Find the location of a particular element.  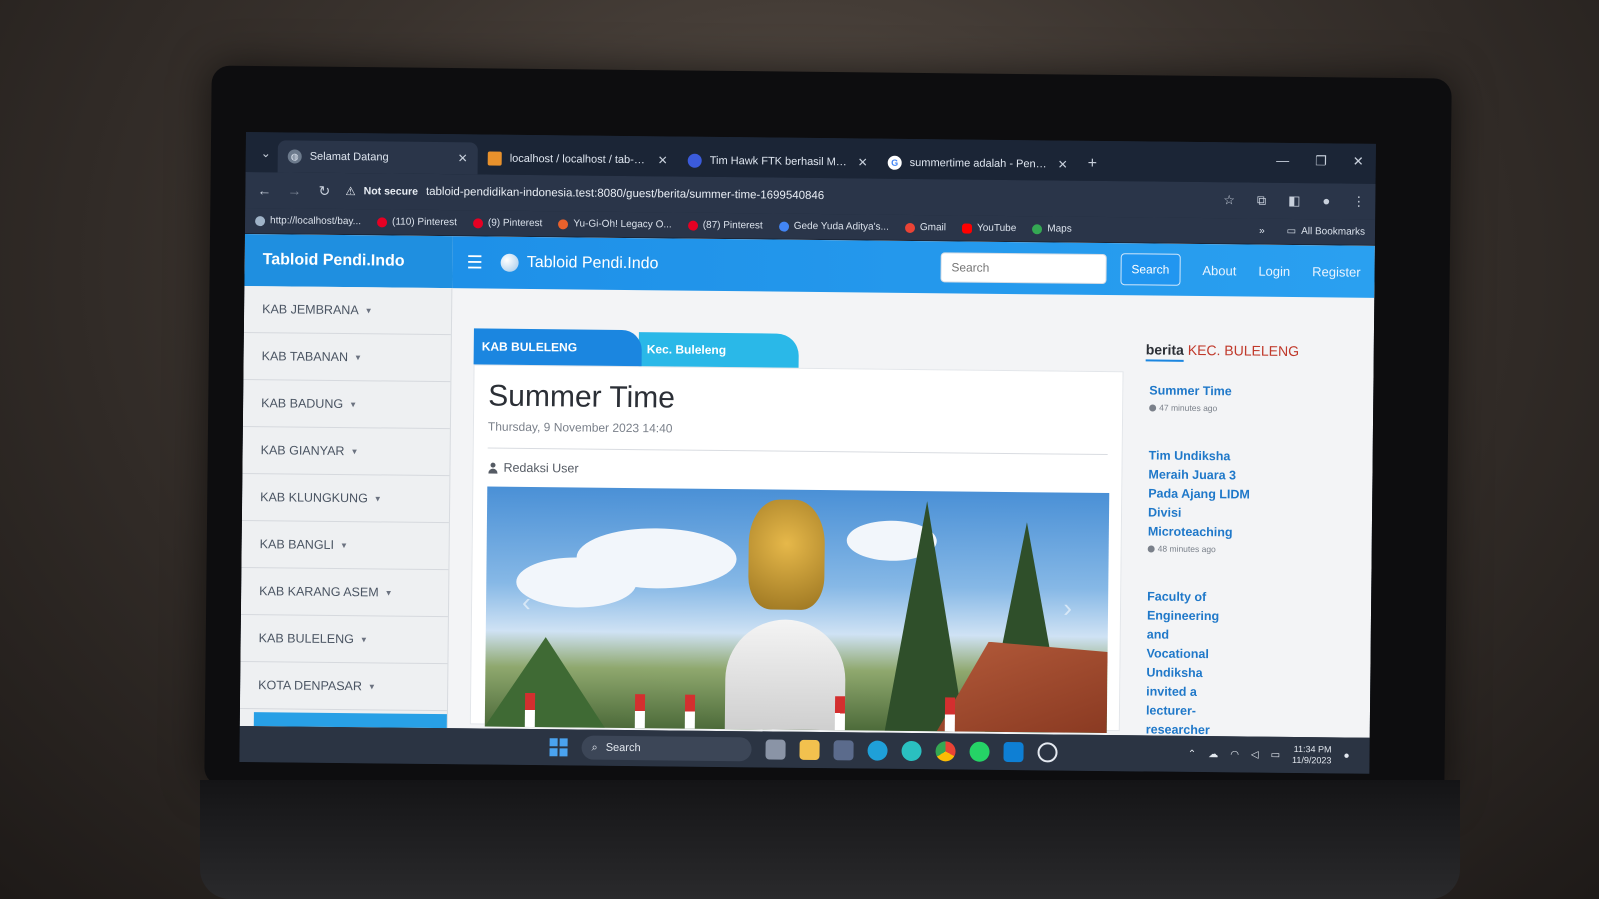

tag-label: KAB BULELENG is located at coordinates (529, 347).